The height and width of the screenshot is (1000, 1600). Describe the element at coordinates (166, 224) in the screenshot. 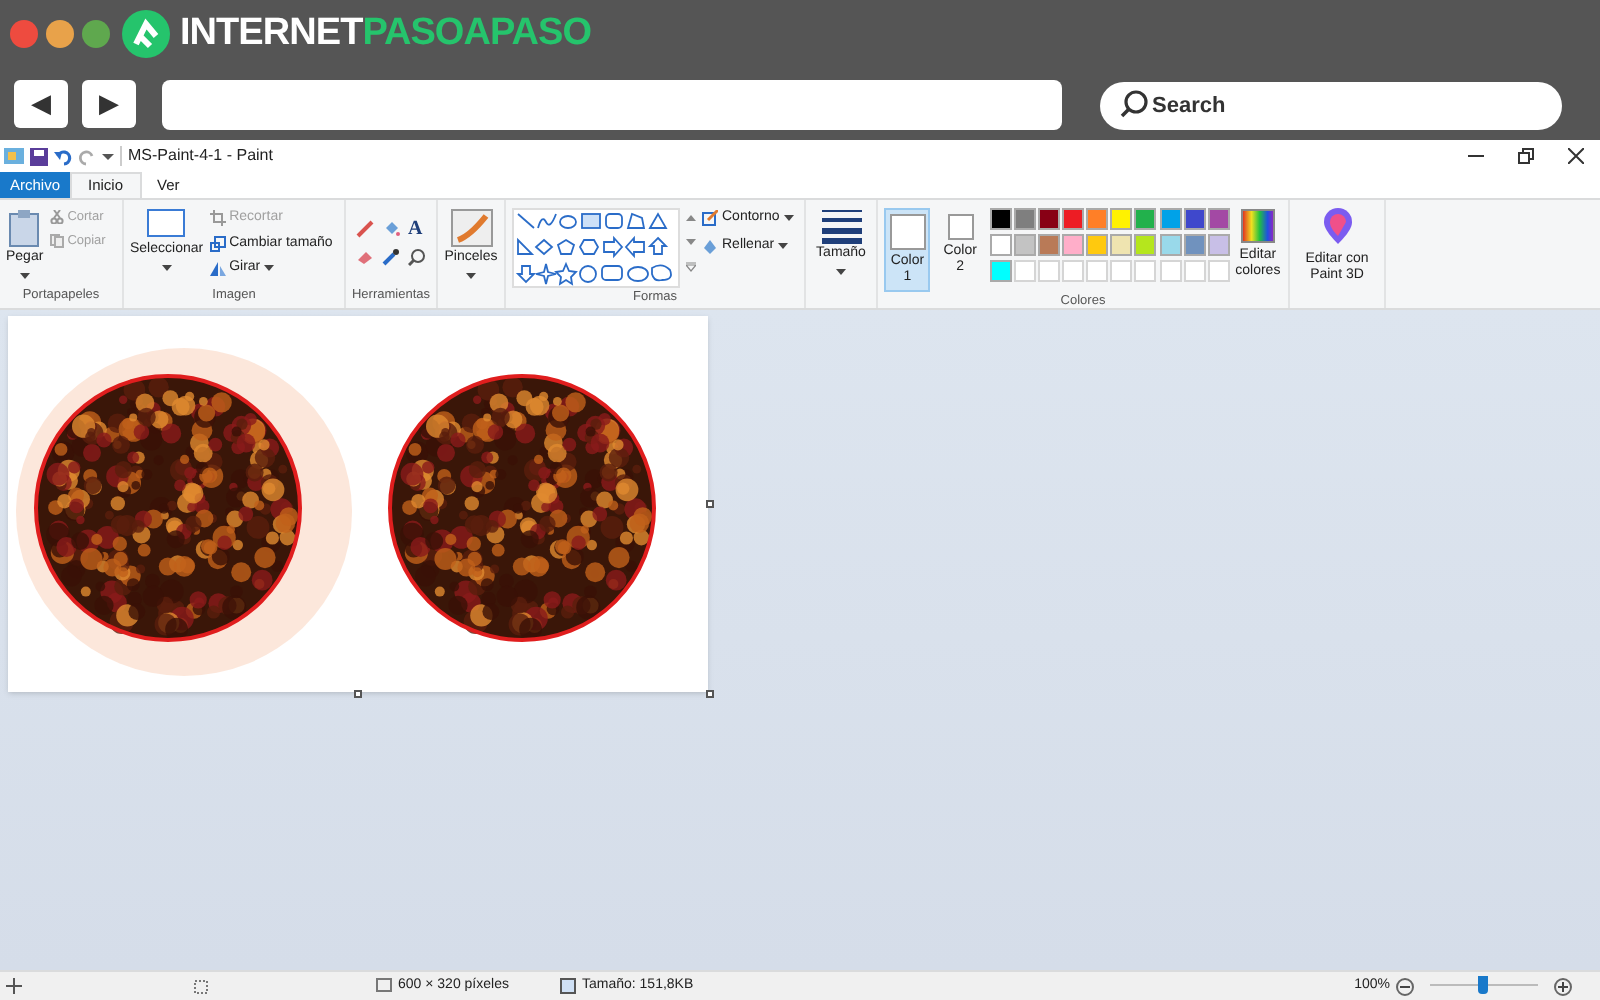

I see `selection-icon` at that location.